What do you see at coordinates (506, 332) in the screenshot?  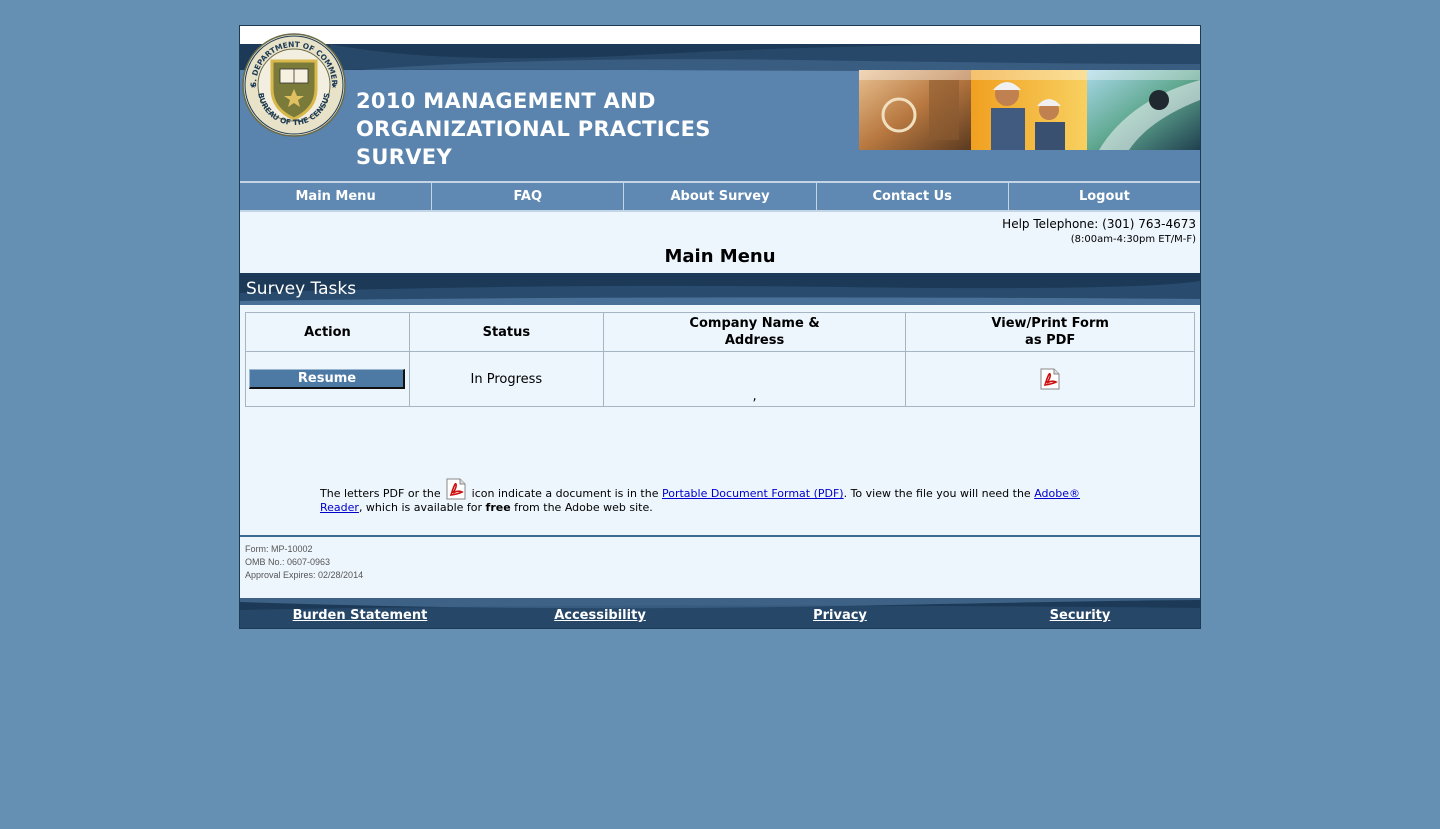 I see `header-status: Status` at bounding box center [506, 332].